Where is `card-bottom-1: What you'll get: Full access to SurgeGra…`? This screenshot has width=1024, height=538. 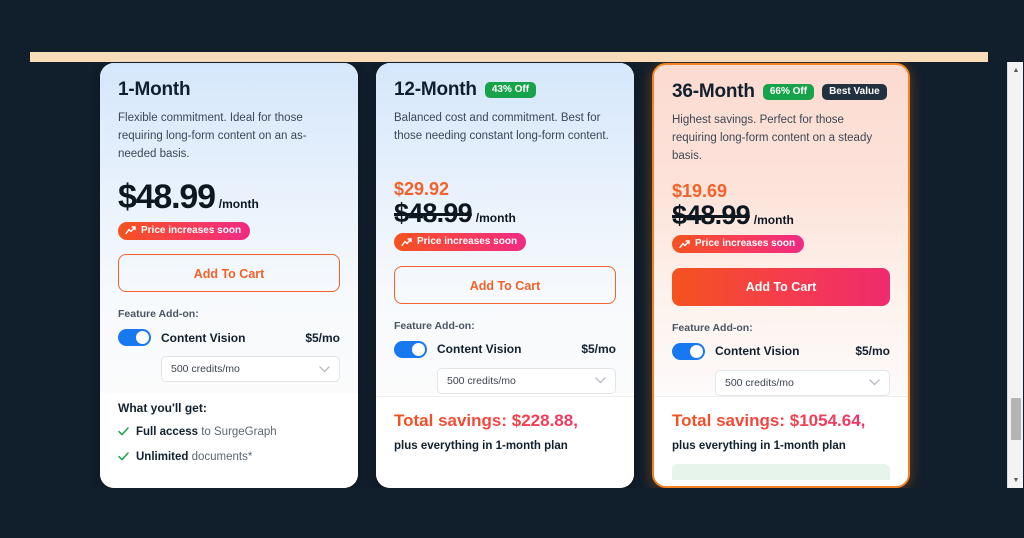
card-bottom-1: What you'll get: Full access to SurgeGra… is located at coordinates (229, 437).